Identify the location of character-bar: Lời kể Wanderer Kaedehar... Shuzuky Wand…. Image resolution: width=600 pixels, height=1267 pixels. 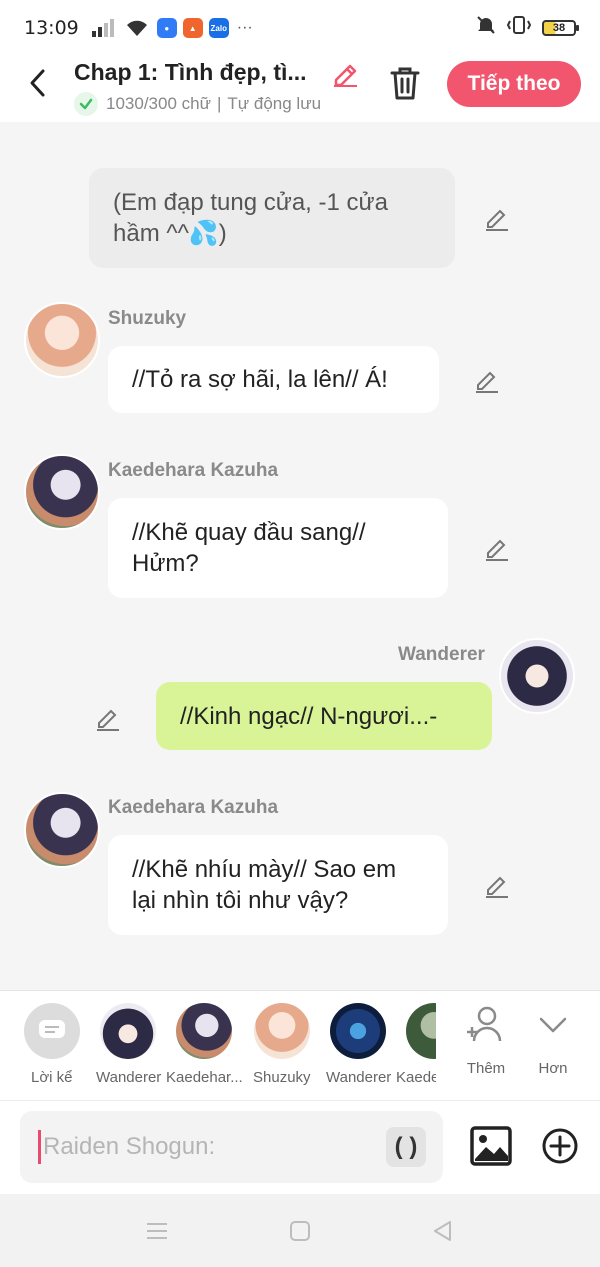
(300, 1045).